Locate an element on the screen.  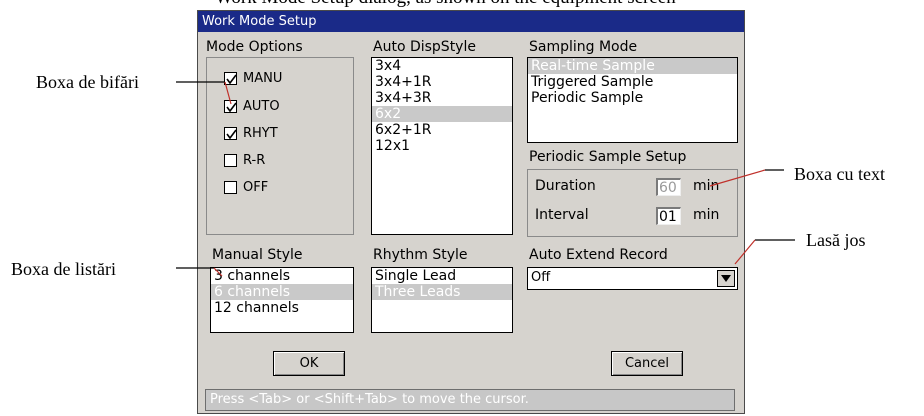
leader-listbox-pointer is located at coordinates (218, 272).